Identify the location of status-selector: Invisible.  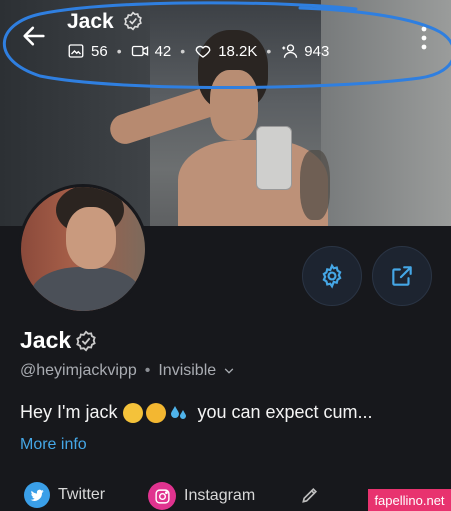
(187, 371).